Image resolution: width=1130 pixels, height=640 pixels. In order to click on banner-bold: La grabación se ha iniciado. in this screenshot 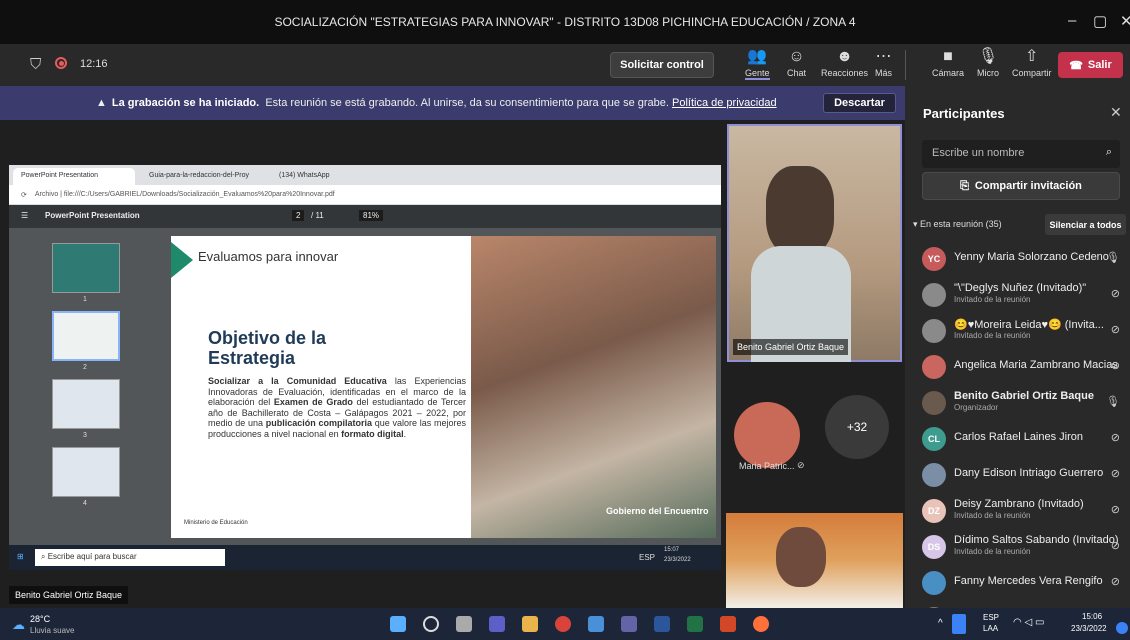, I will do `click(185, 103)`.